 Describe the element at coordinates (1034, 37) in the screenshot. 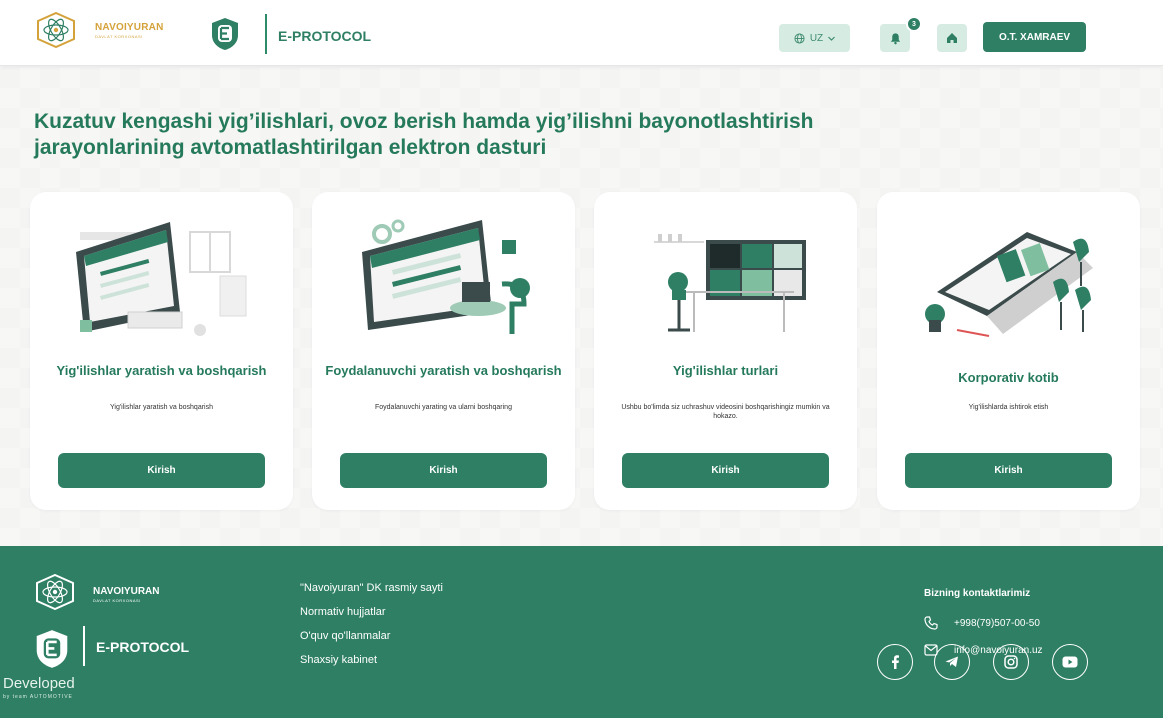

I see `user-profile-button: O.T. XAMRAEV` at that location.